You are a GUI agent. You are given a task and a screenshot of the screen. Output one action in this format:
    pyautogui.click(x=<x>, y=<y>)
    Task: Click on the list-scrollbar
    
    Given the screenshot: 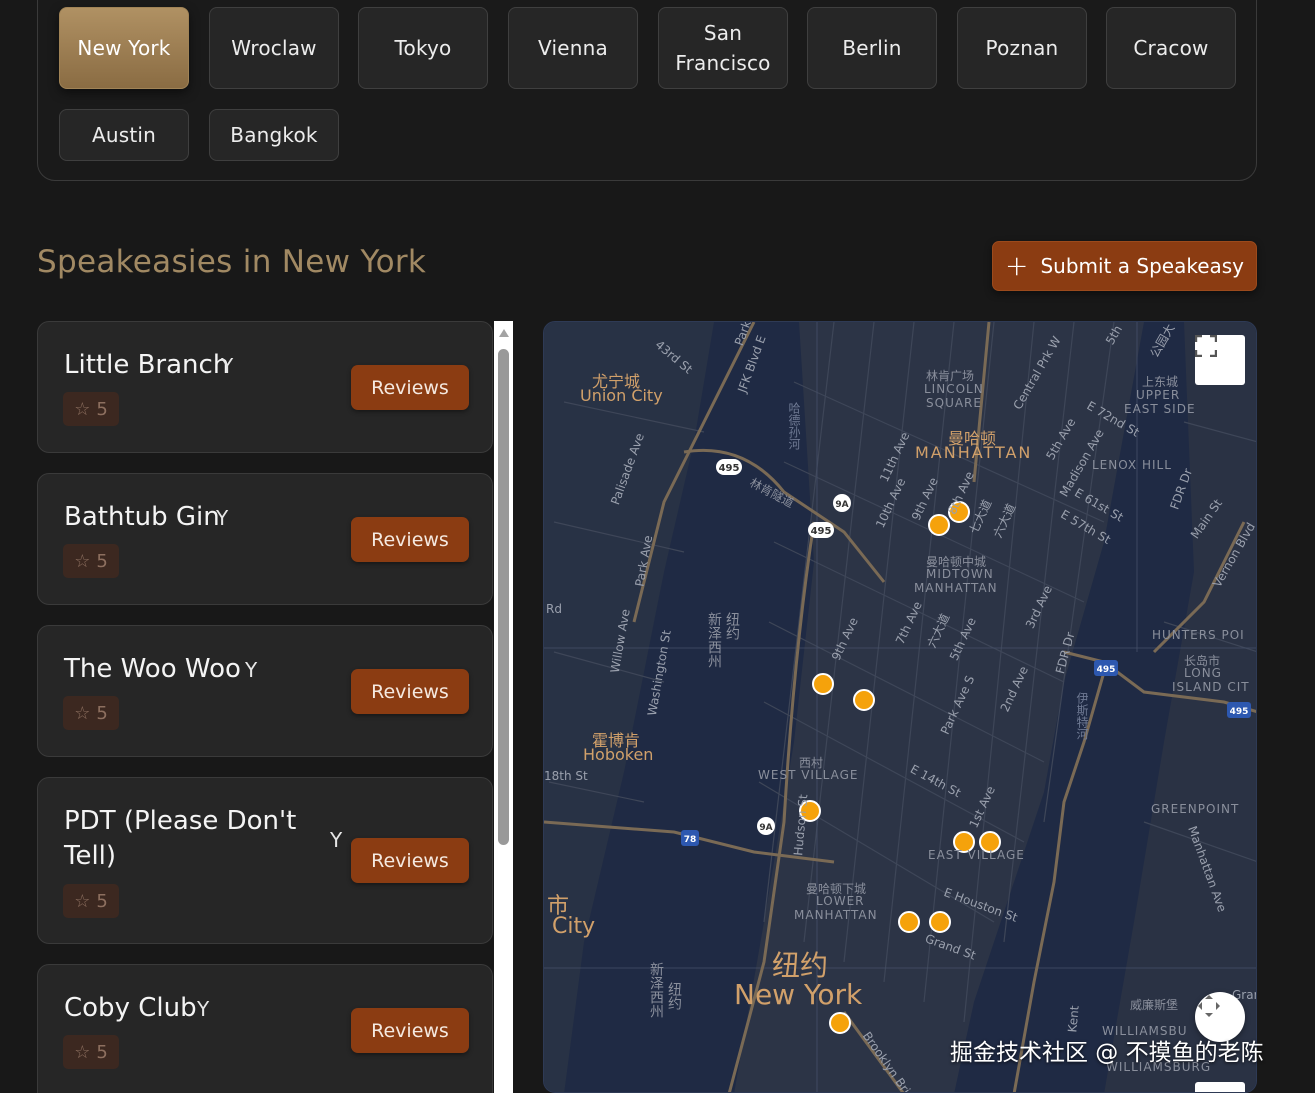 What is the action you would take?
    pyautogui.click(x=503, y=707)
    